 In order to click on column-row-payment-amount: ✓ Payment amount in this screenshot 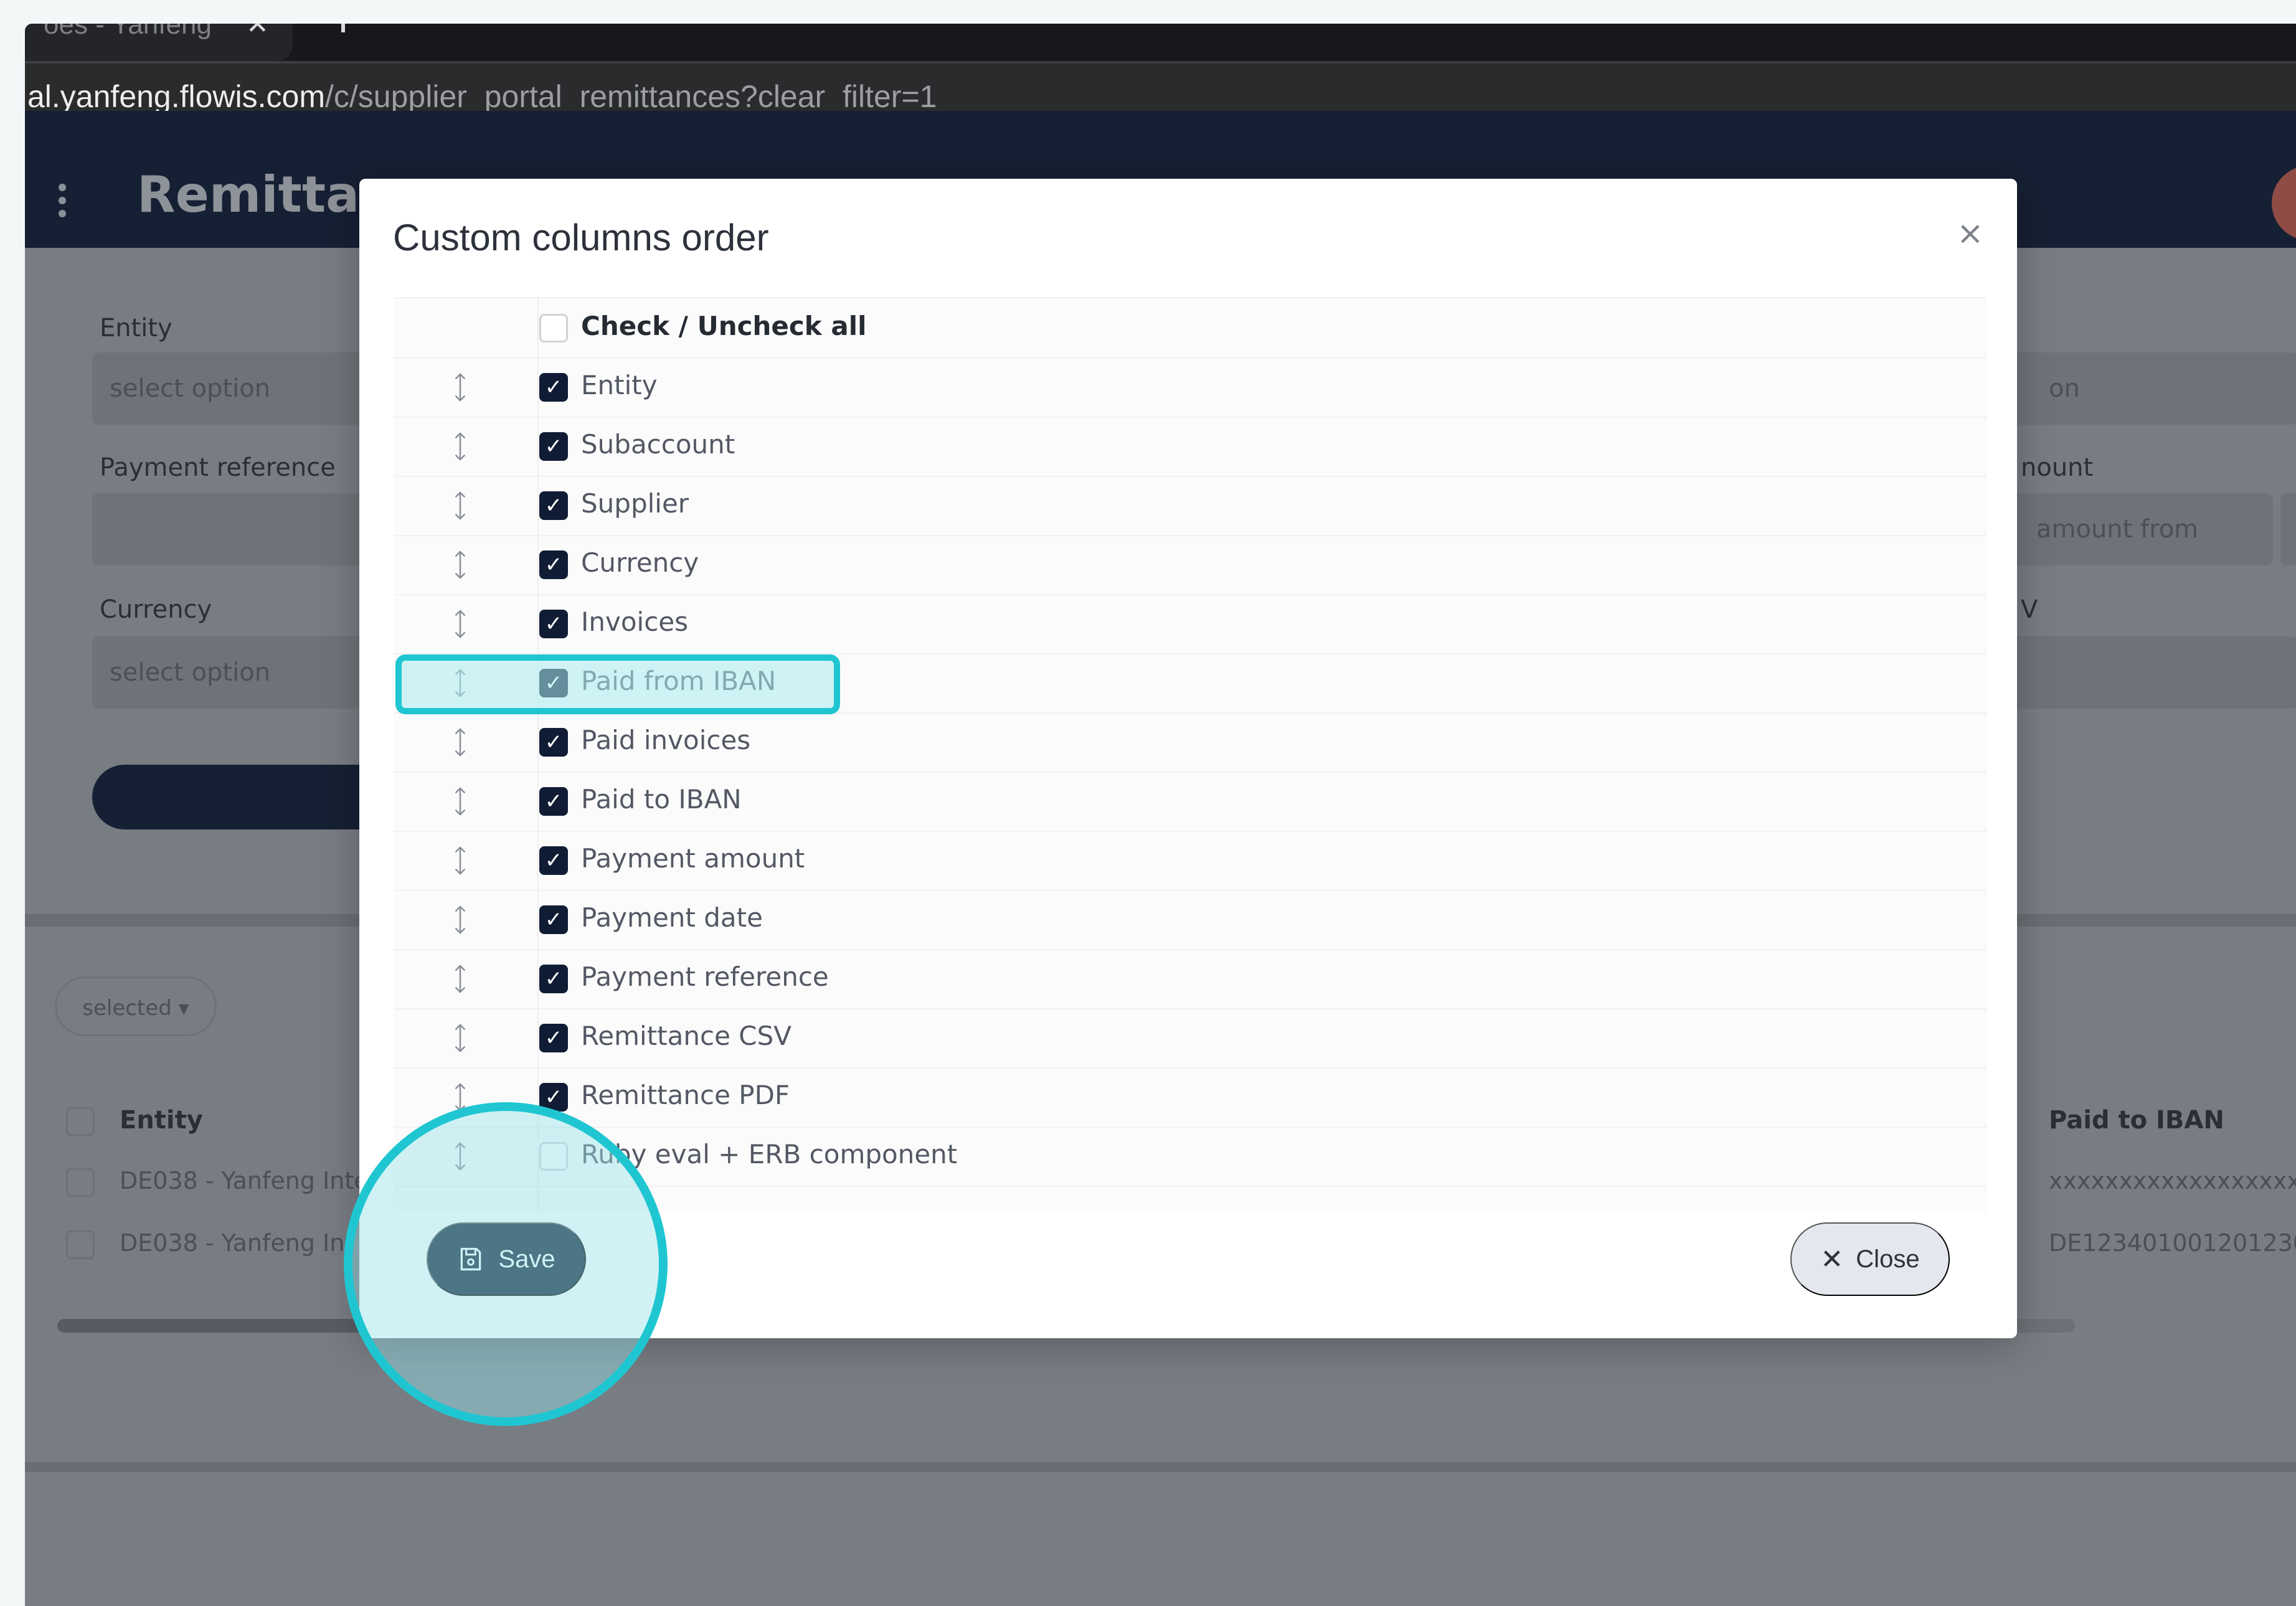, I will do `click(1191, 861)`.